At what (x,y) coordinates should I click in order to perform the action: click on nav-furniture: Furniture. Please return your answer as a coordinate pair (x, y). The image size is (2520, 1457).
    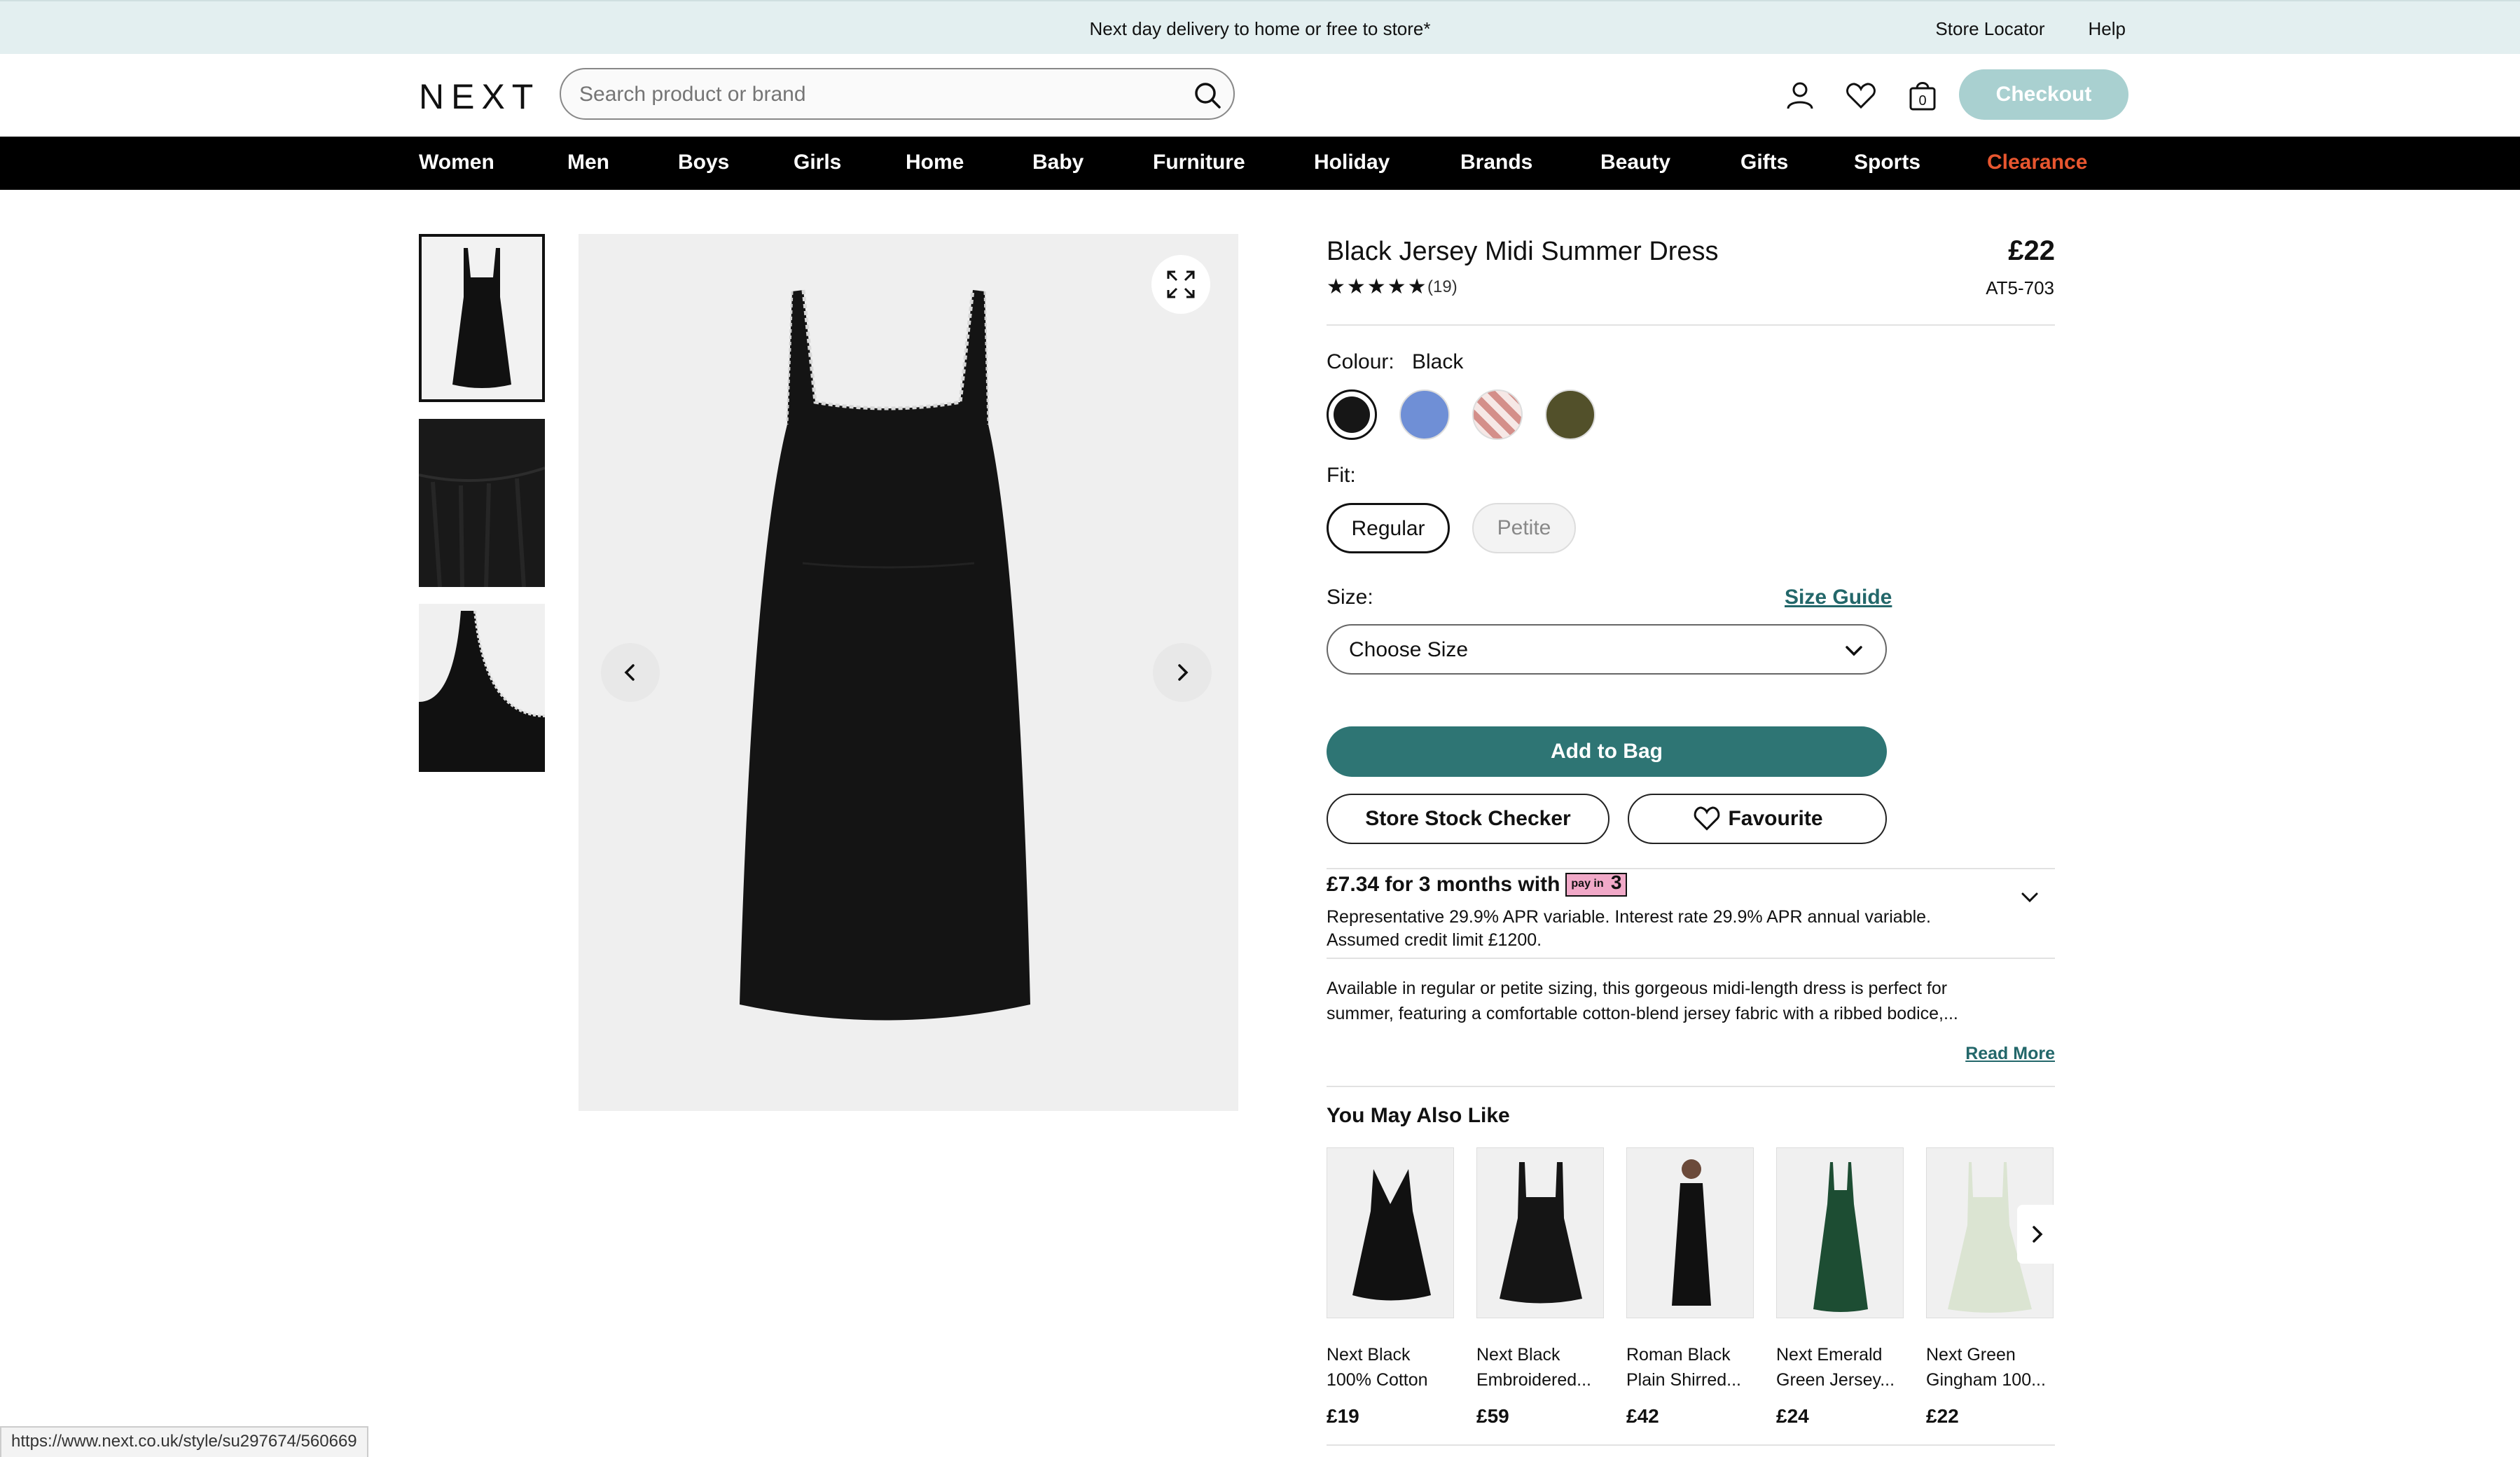
    Looking at the image, I should click on (1199, 162).